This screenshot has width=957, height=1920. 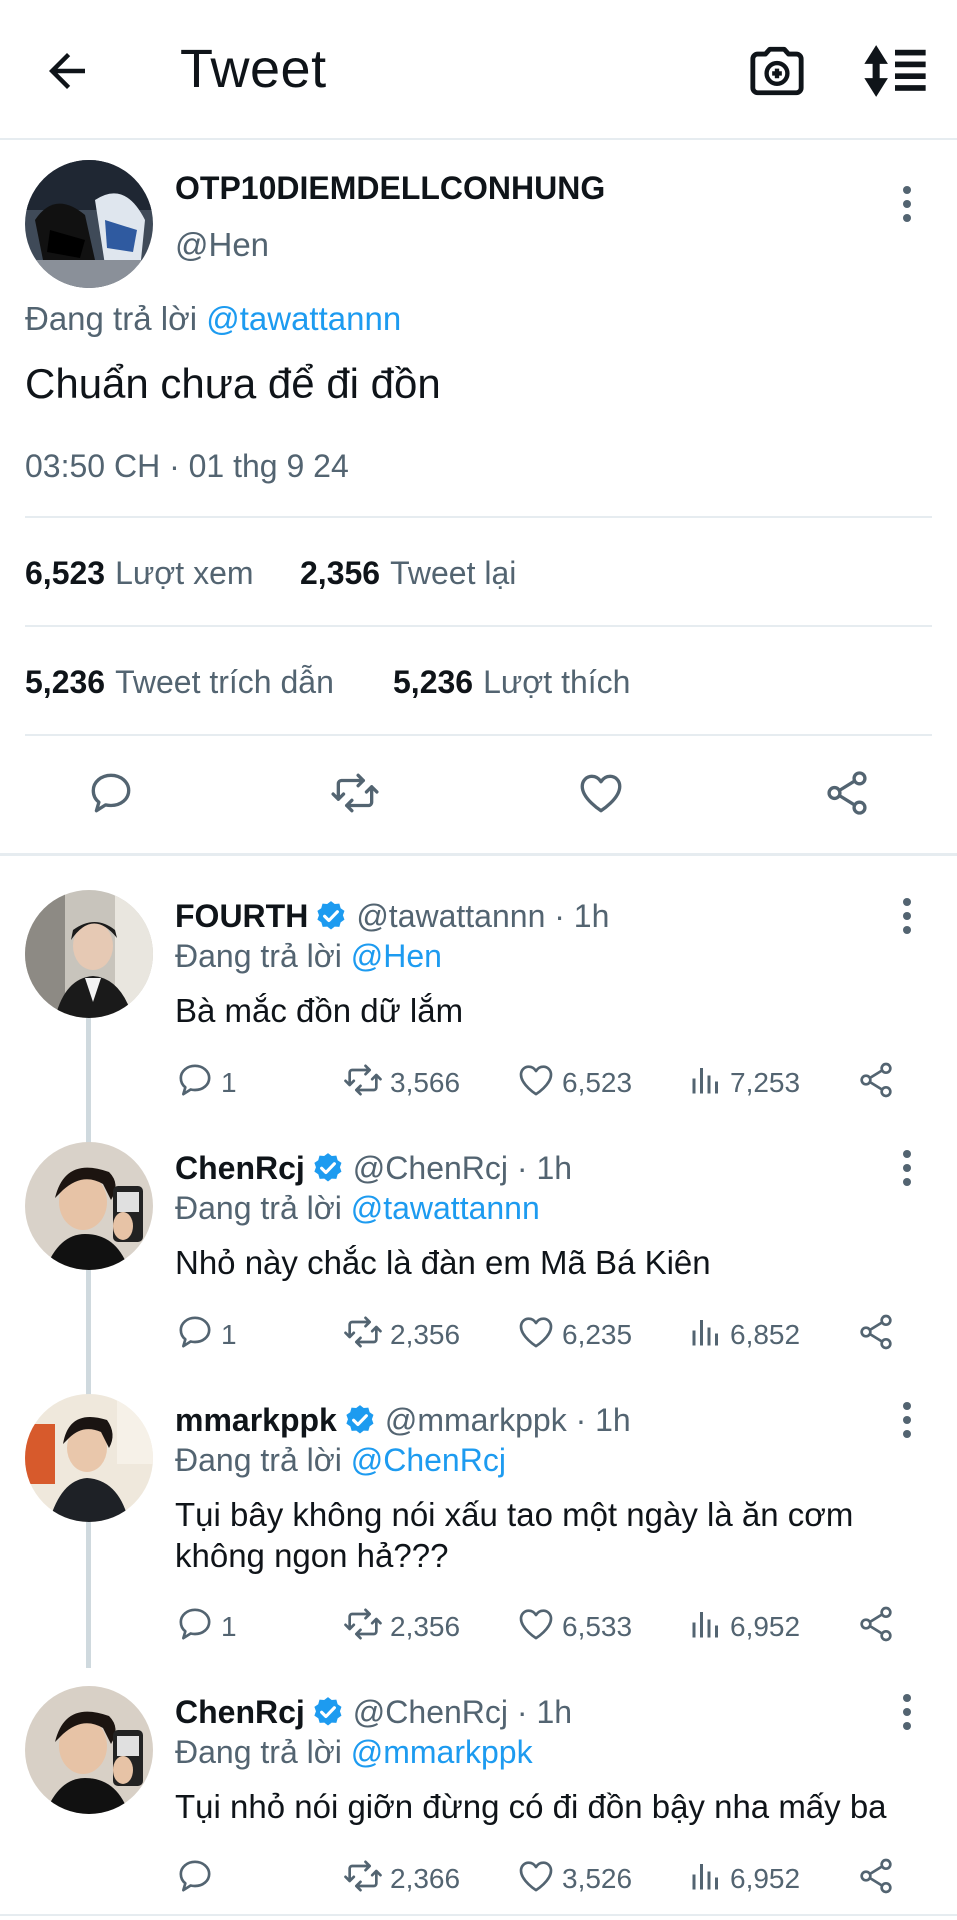 What do you see at coordinates (241, 916) in the screenshot?
I see `author-name: FOURTH` at bounding box center [241, 916].